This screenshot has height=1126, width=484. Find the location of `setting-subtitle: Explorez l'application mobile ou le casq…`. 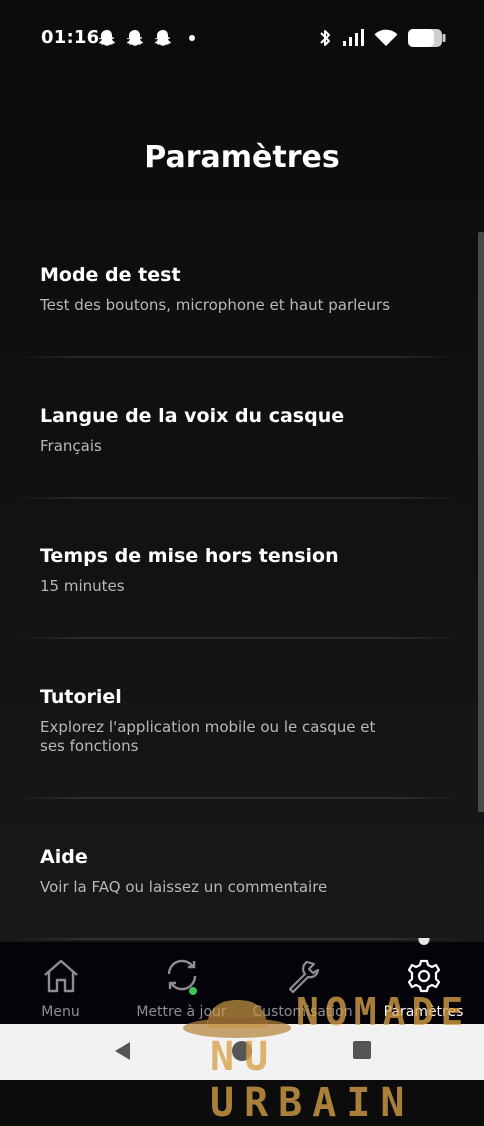

setting-subtitle: Explorez l'application mobile ou le casq… is located at coordinates (208, 736).